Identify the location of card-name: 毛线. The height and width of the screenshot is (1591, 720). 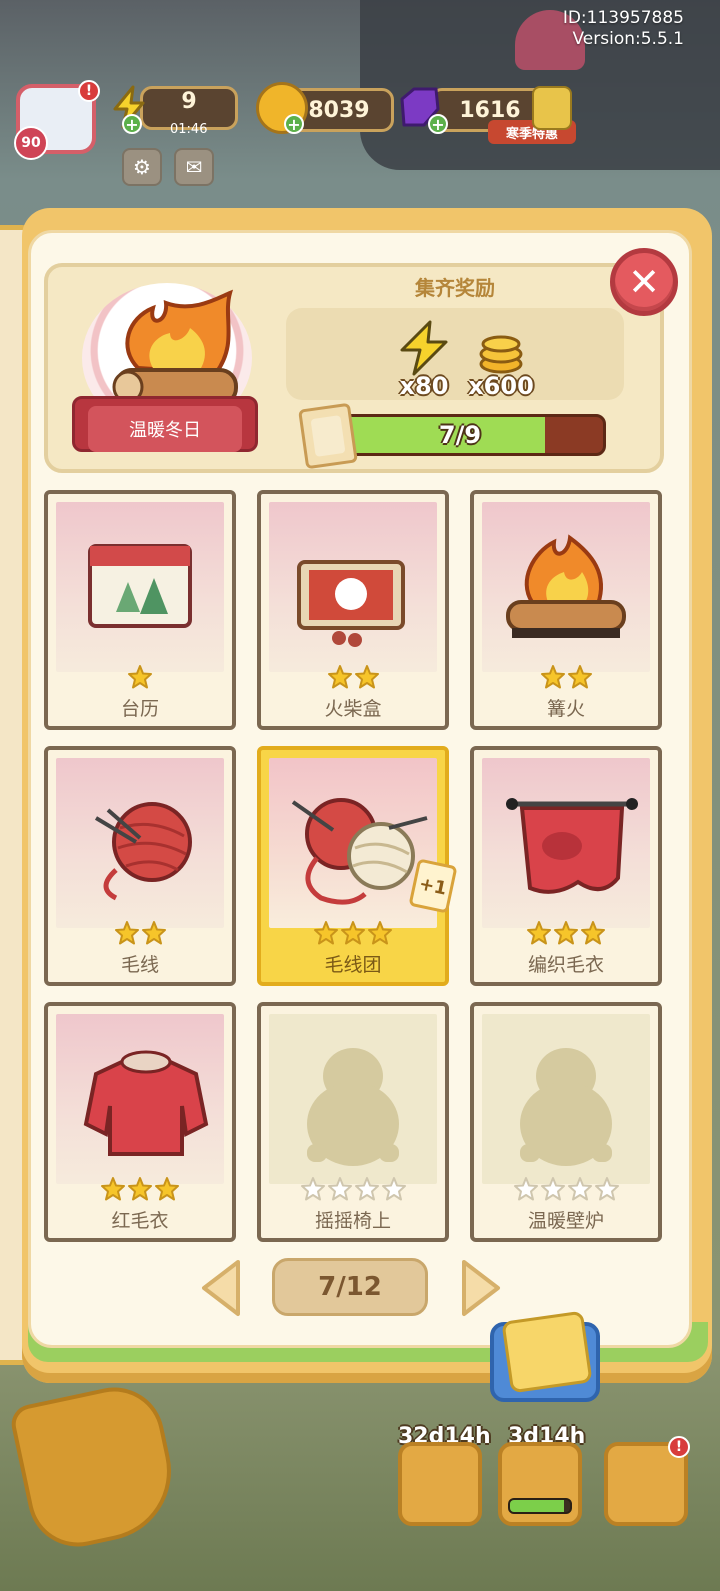
(139, 965).